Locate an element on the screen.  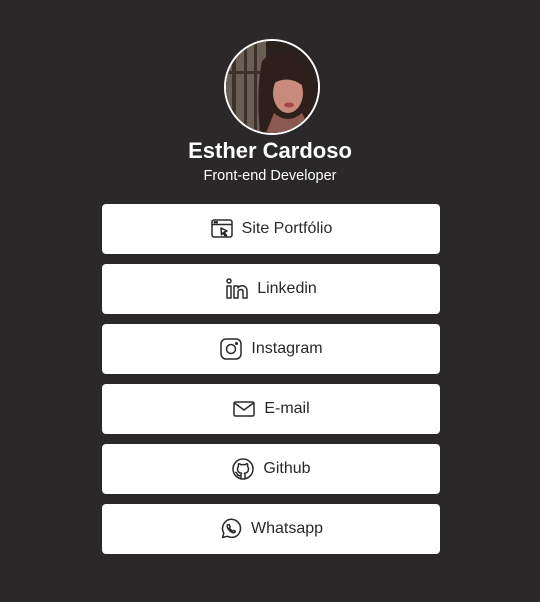
link-label: Site Portfólio is located at coordinates (287, 228).